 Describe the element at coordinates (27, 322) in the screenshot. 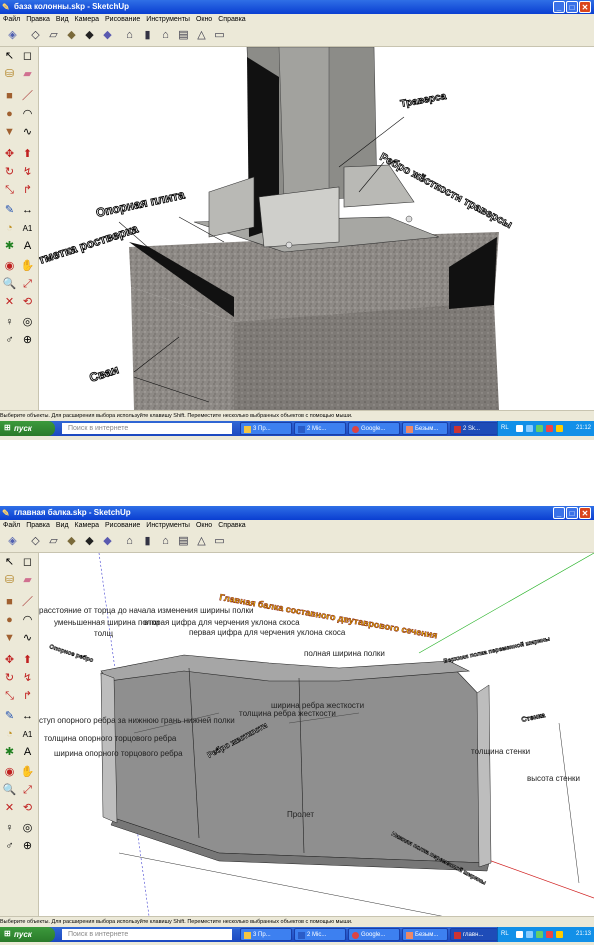

I see `look-around-icon: ◎` at that location.